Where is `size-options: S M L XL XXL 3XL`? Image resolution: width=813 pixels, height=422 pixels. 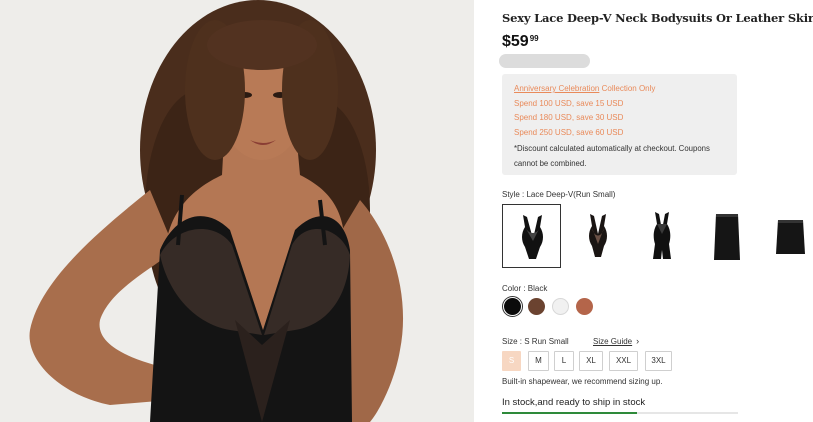 size-options: S M L XL XXL 3XL is located at coordinates (622, 361).